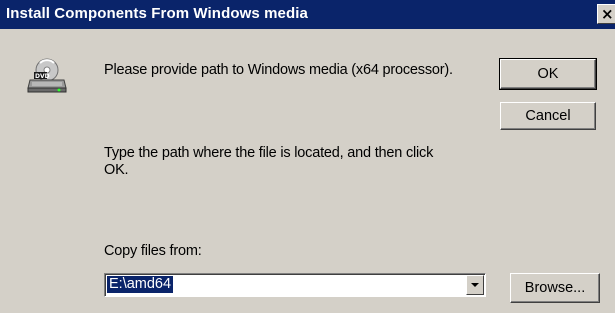  I want to click on chevron-down-icon, so click(475, 285).